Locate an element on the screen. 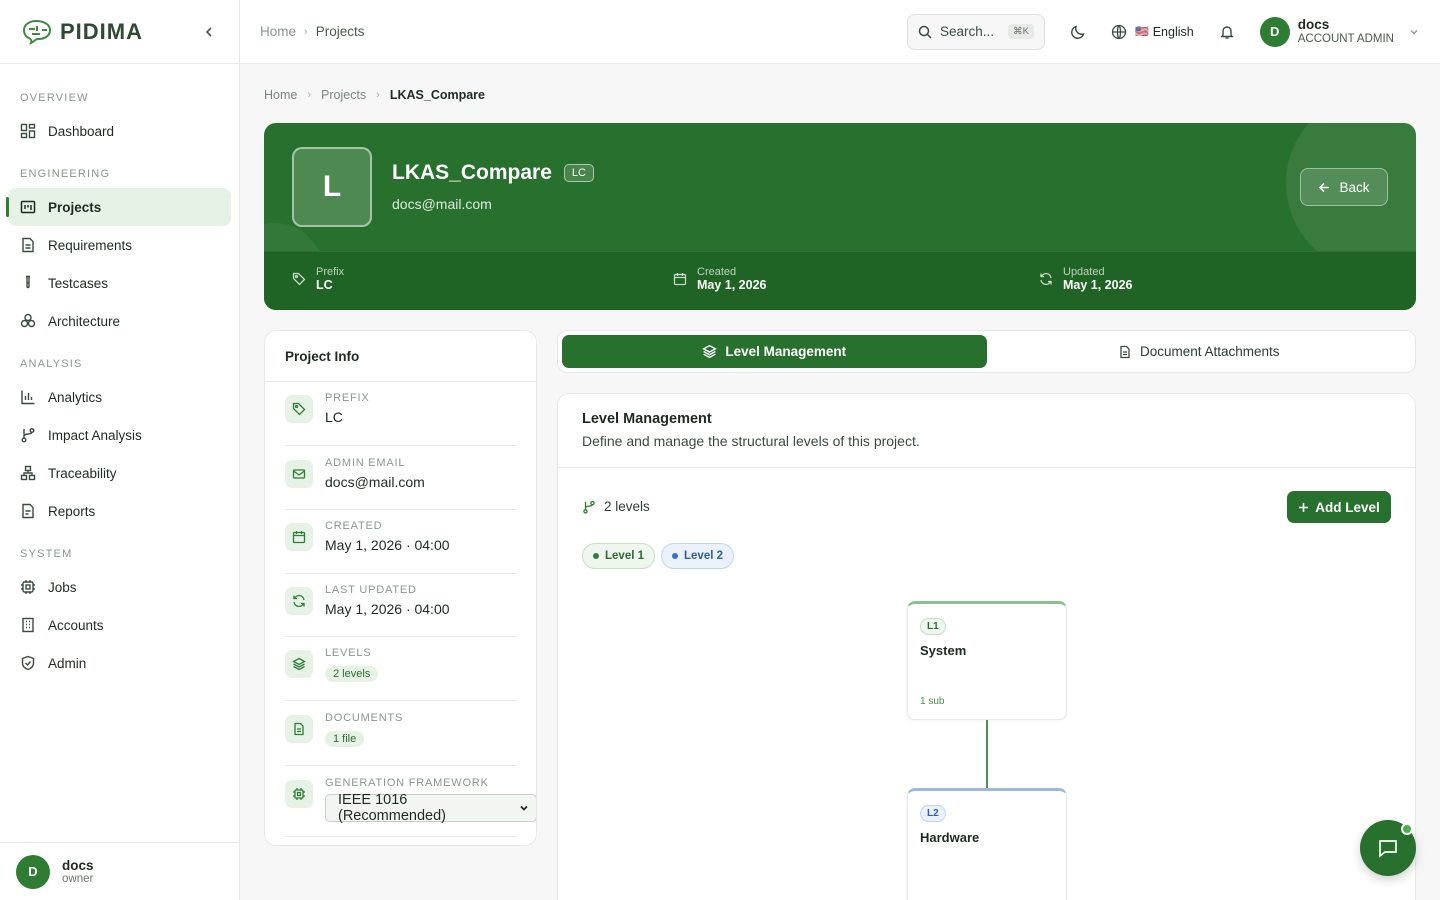 The height and width of the screenshot is (900, 1440). notifications-button is located at coordinates (1227, 32).